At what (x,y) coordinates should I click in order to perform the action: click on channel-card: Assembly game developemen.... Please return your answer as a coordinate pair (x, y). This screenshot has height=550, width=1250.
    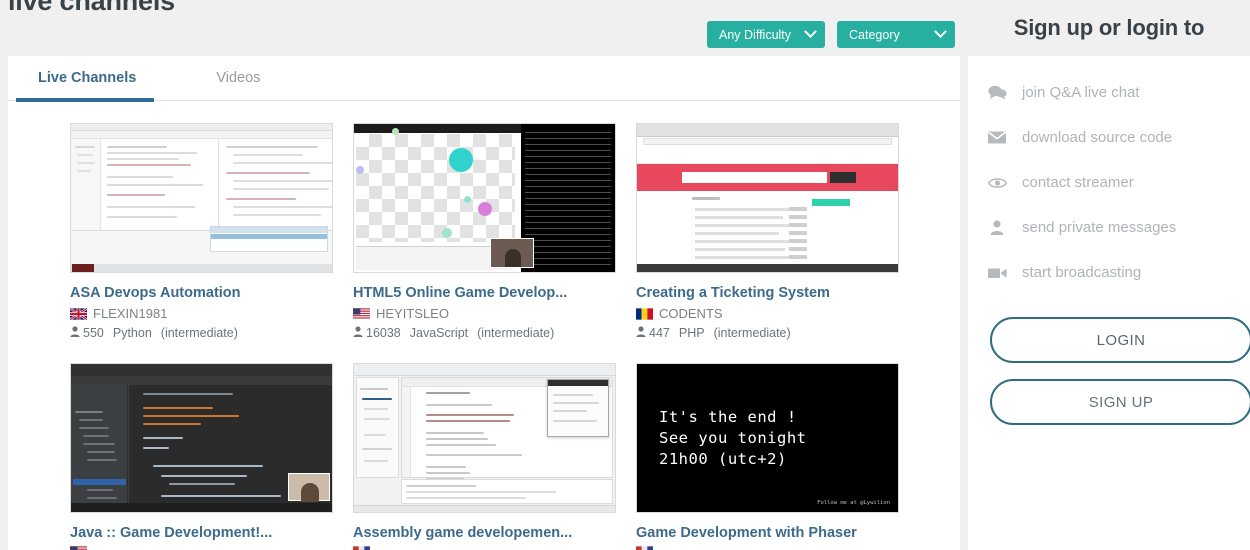
    Looking at the image, I should click on (484, 456).